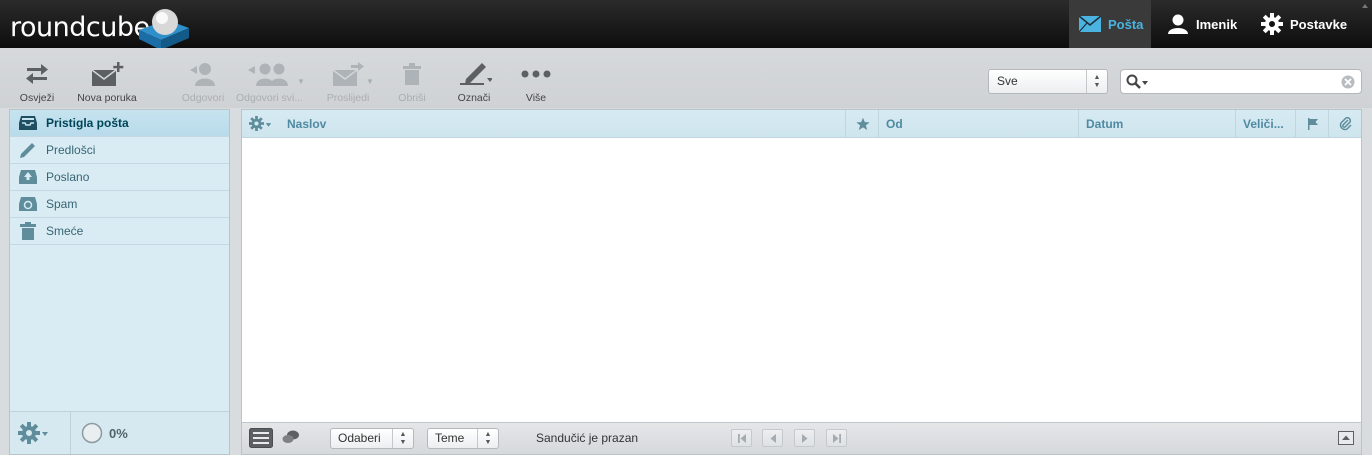 This screenshot has height=455, width=1372. Describe the element at coordinates (119, 177) in the screenshot. I see `folder-sent: Poslano` at that location.